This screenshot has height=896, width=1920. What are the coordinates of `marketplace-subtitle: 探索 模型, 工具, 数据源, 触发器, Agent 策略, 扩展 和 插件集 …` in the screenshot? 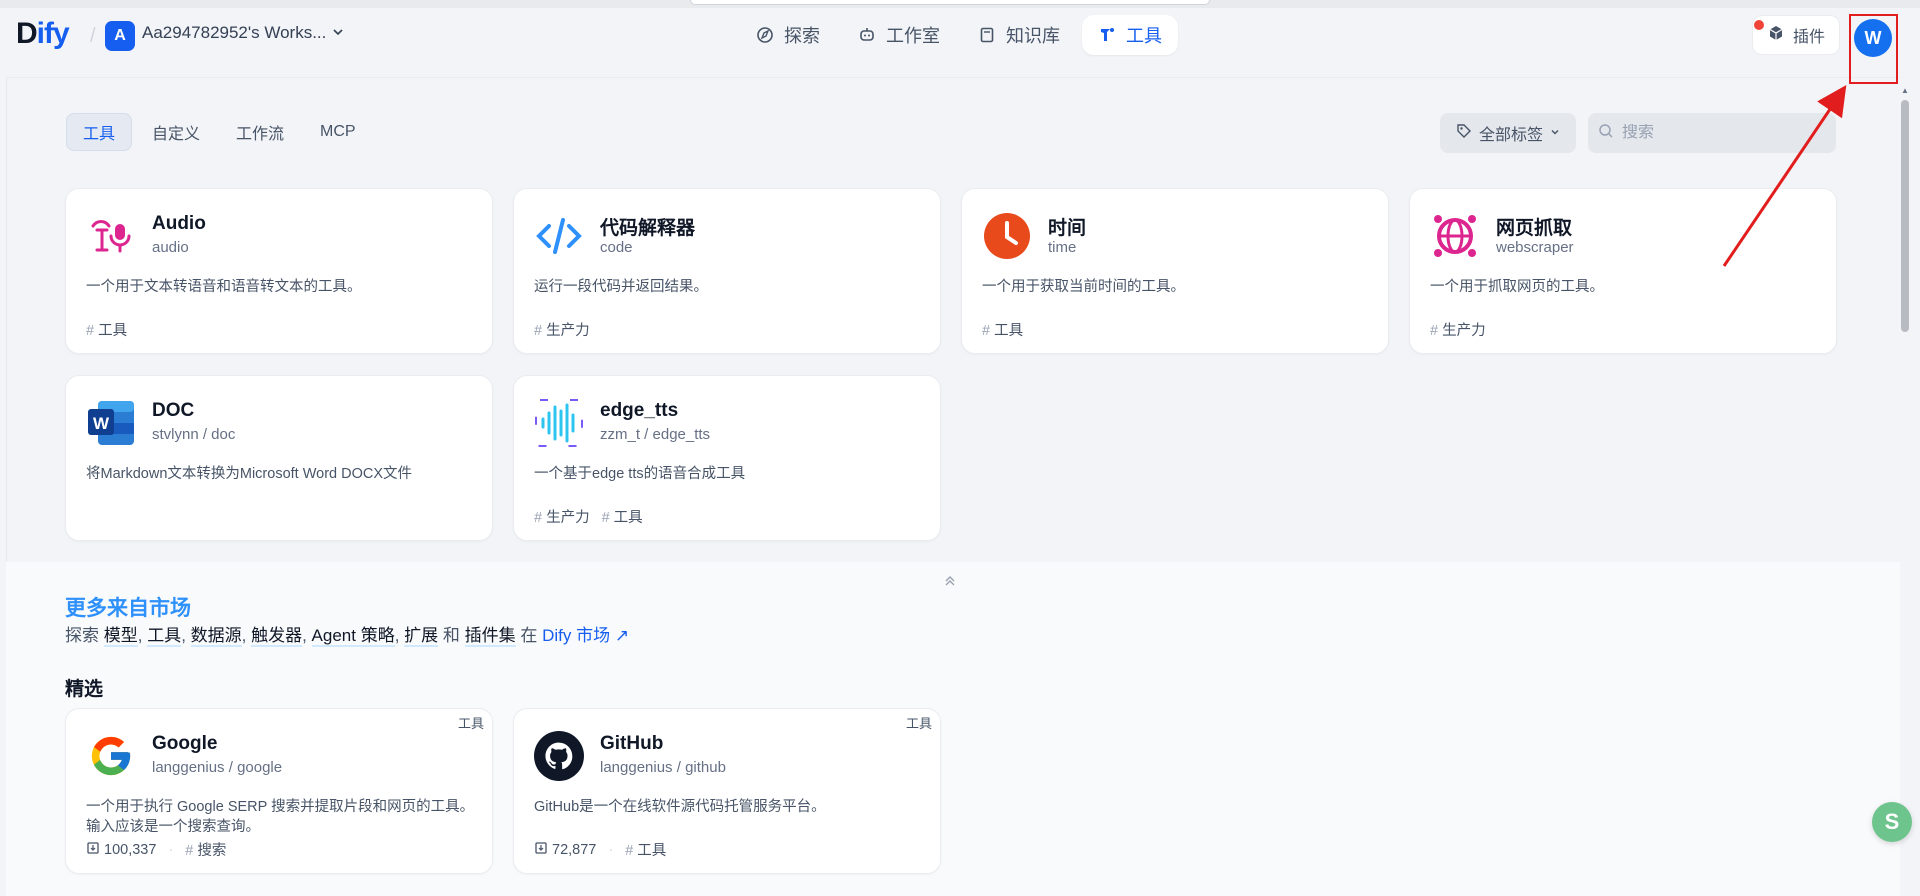 It's located at (347, 636).